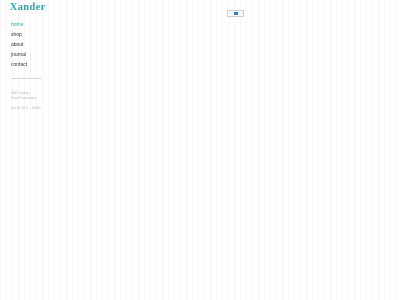 The height and width of the screenshot is (300, 400). I want to click on cart-icon, so click(235, 13).